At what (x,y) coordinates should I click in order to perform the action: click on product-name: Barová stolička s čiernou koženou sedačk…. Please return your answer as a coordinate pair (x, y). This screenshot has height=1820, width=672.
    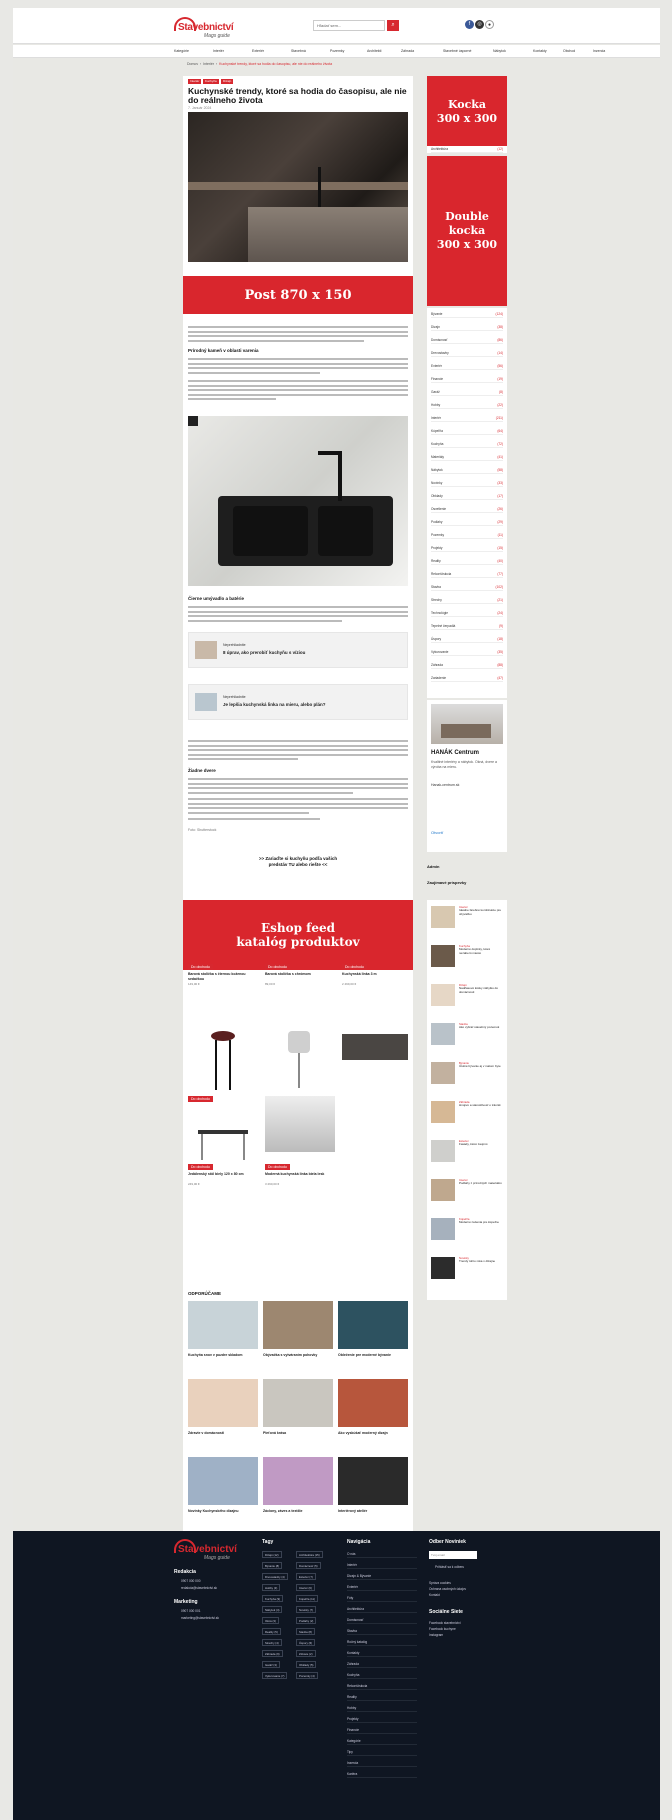
    Looking at the image, I should click on (222, 976).